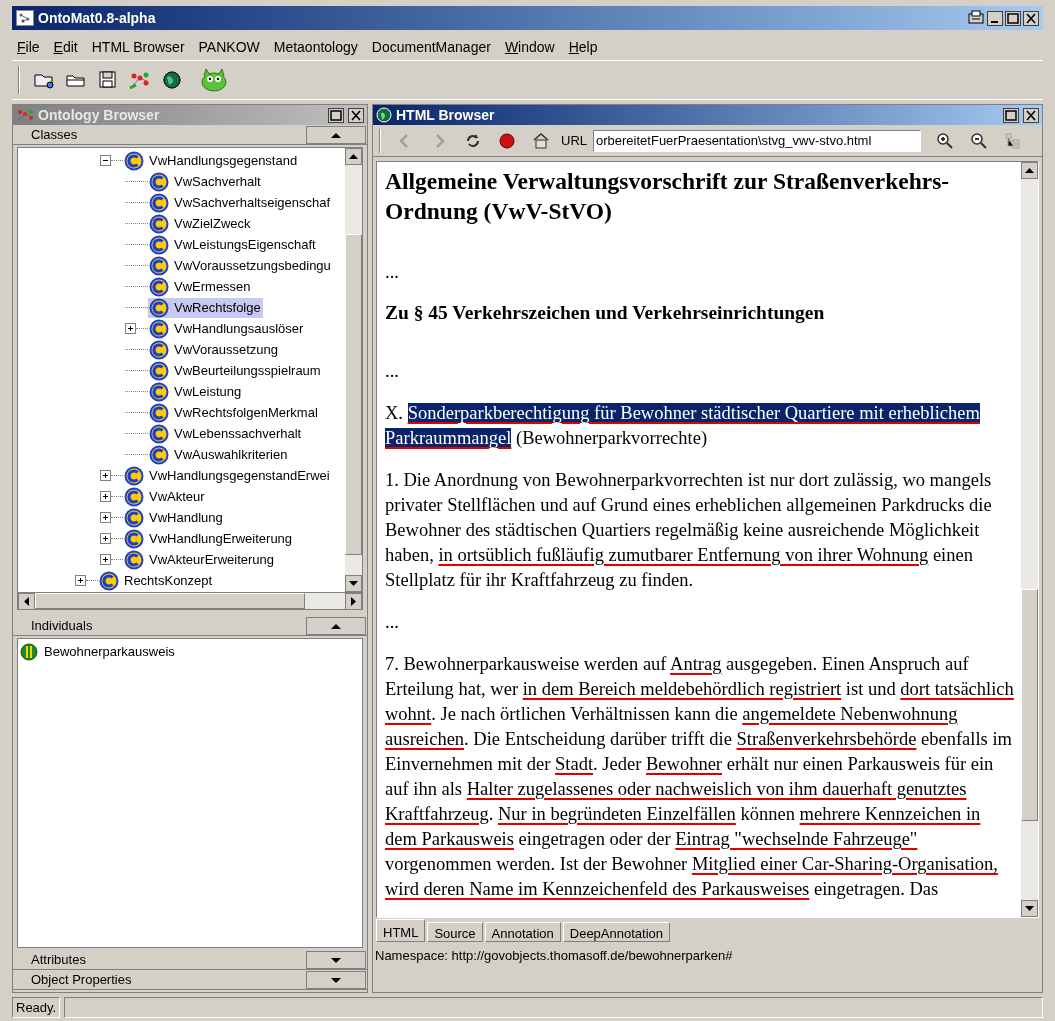  Describe the element at coordinates (234, 412) in the screenshot. I see `tree-item: VwRechtsfolgenMerkmal` at that location.